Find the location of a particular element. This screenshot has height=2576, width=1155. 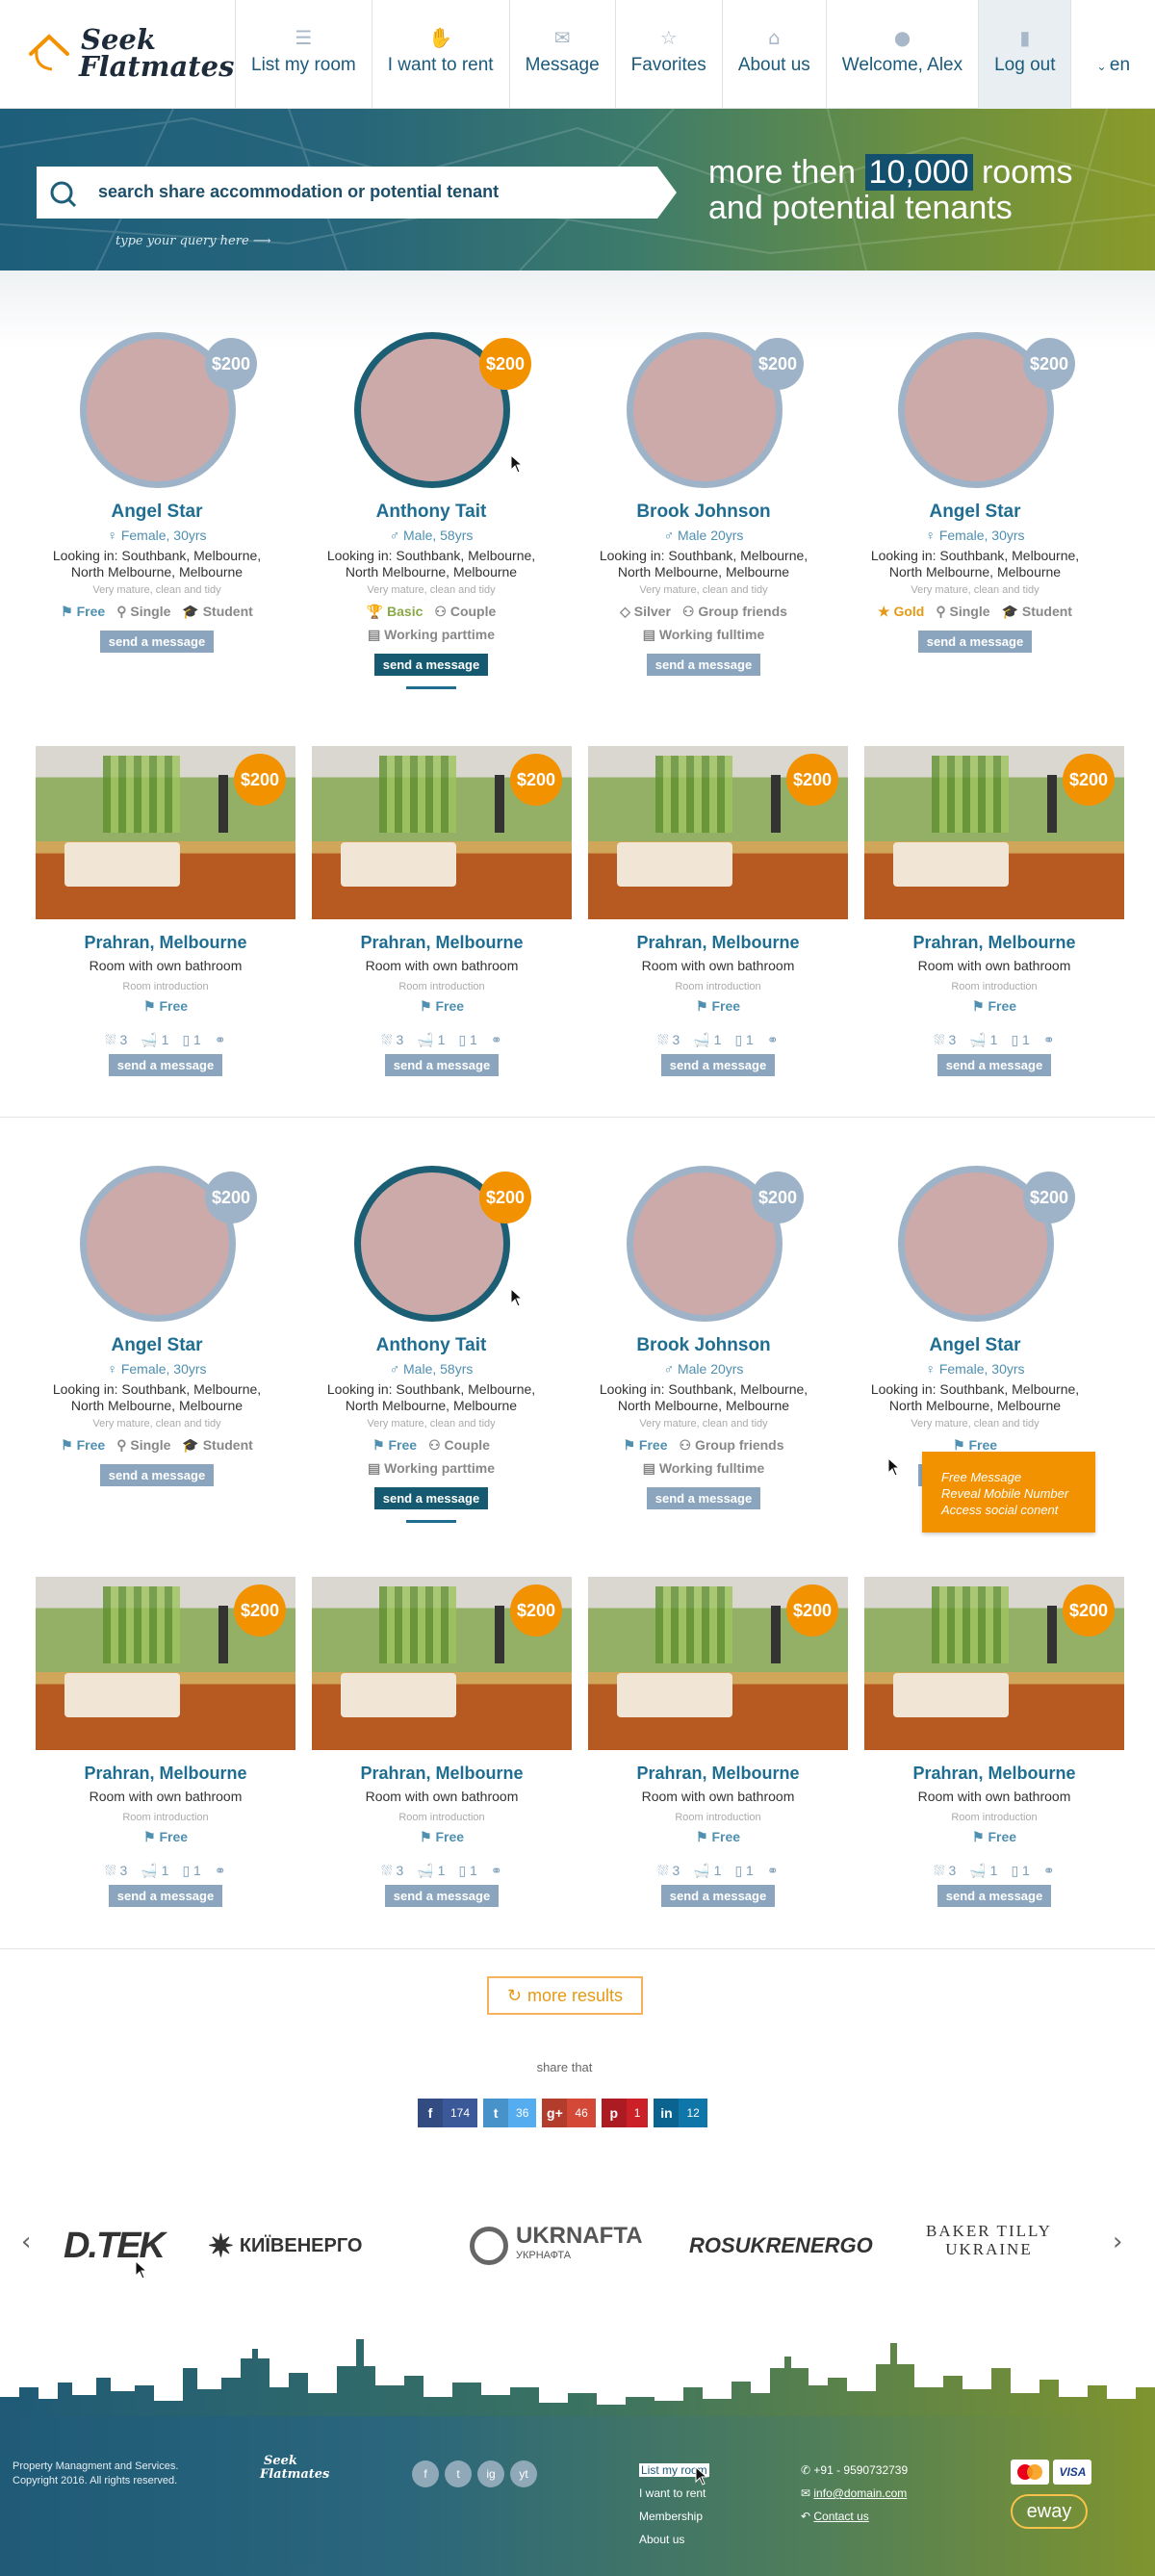

nav-label: Message is located at coordinates (562, 65).